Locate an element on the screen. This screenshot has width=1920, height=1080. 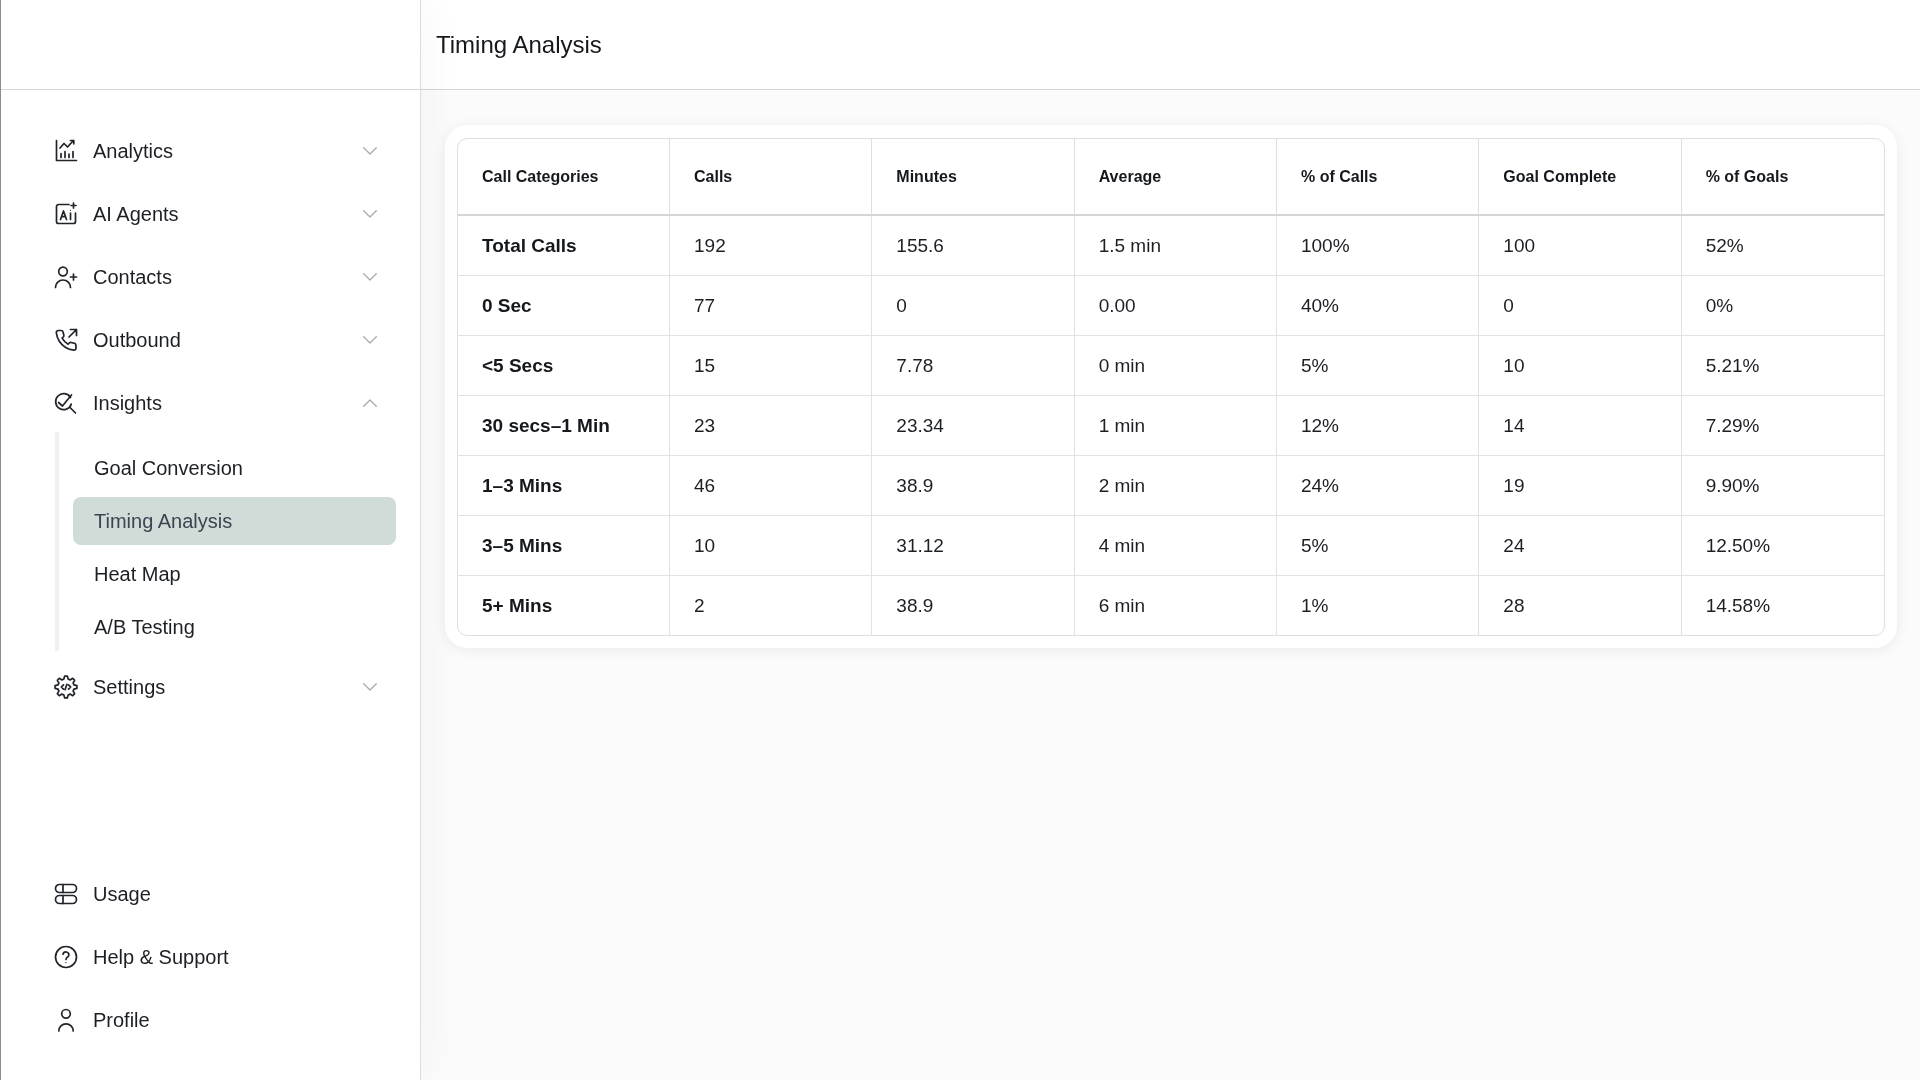
table-cell: 6 min is located at coordinates (1175, 605).